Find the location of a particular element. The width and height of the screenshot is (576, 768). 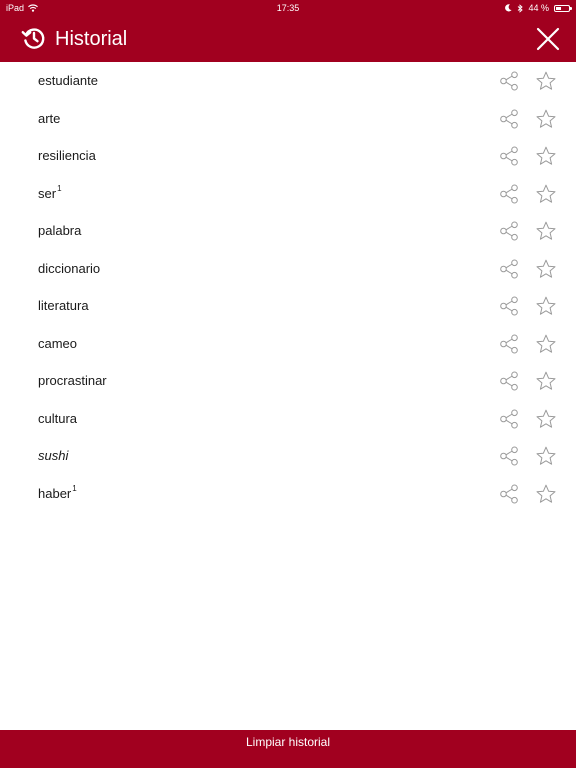

entry-word: sushi is located at coordinates (53, 456).